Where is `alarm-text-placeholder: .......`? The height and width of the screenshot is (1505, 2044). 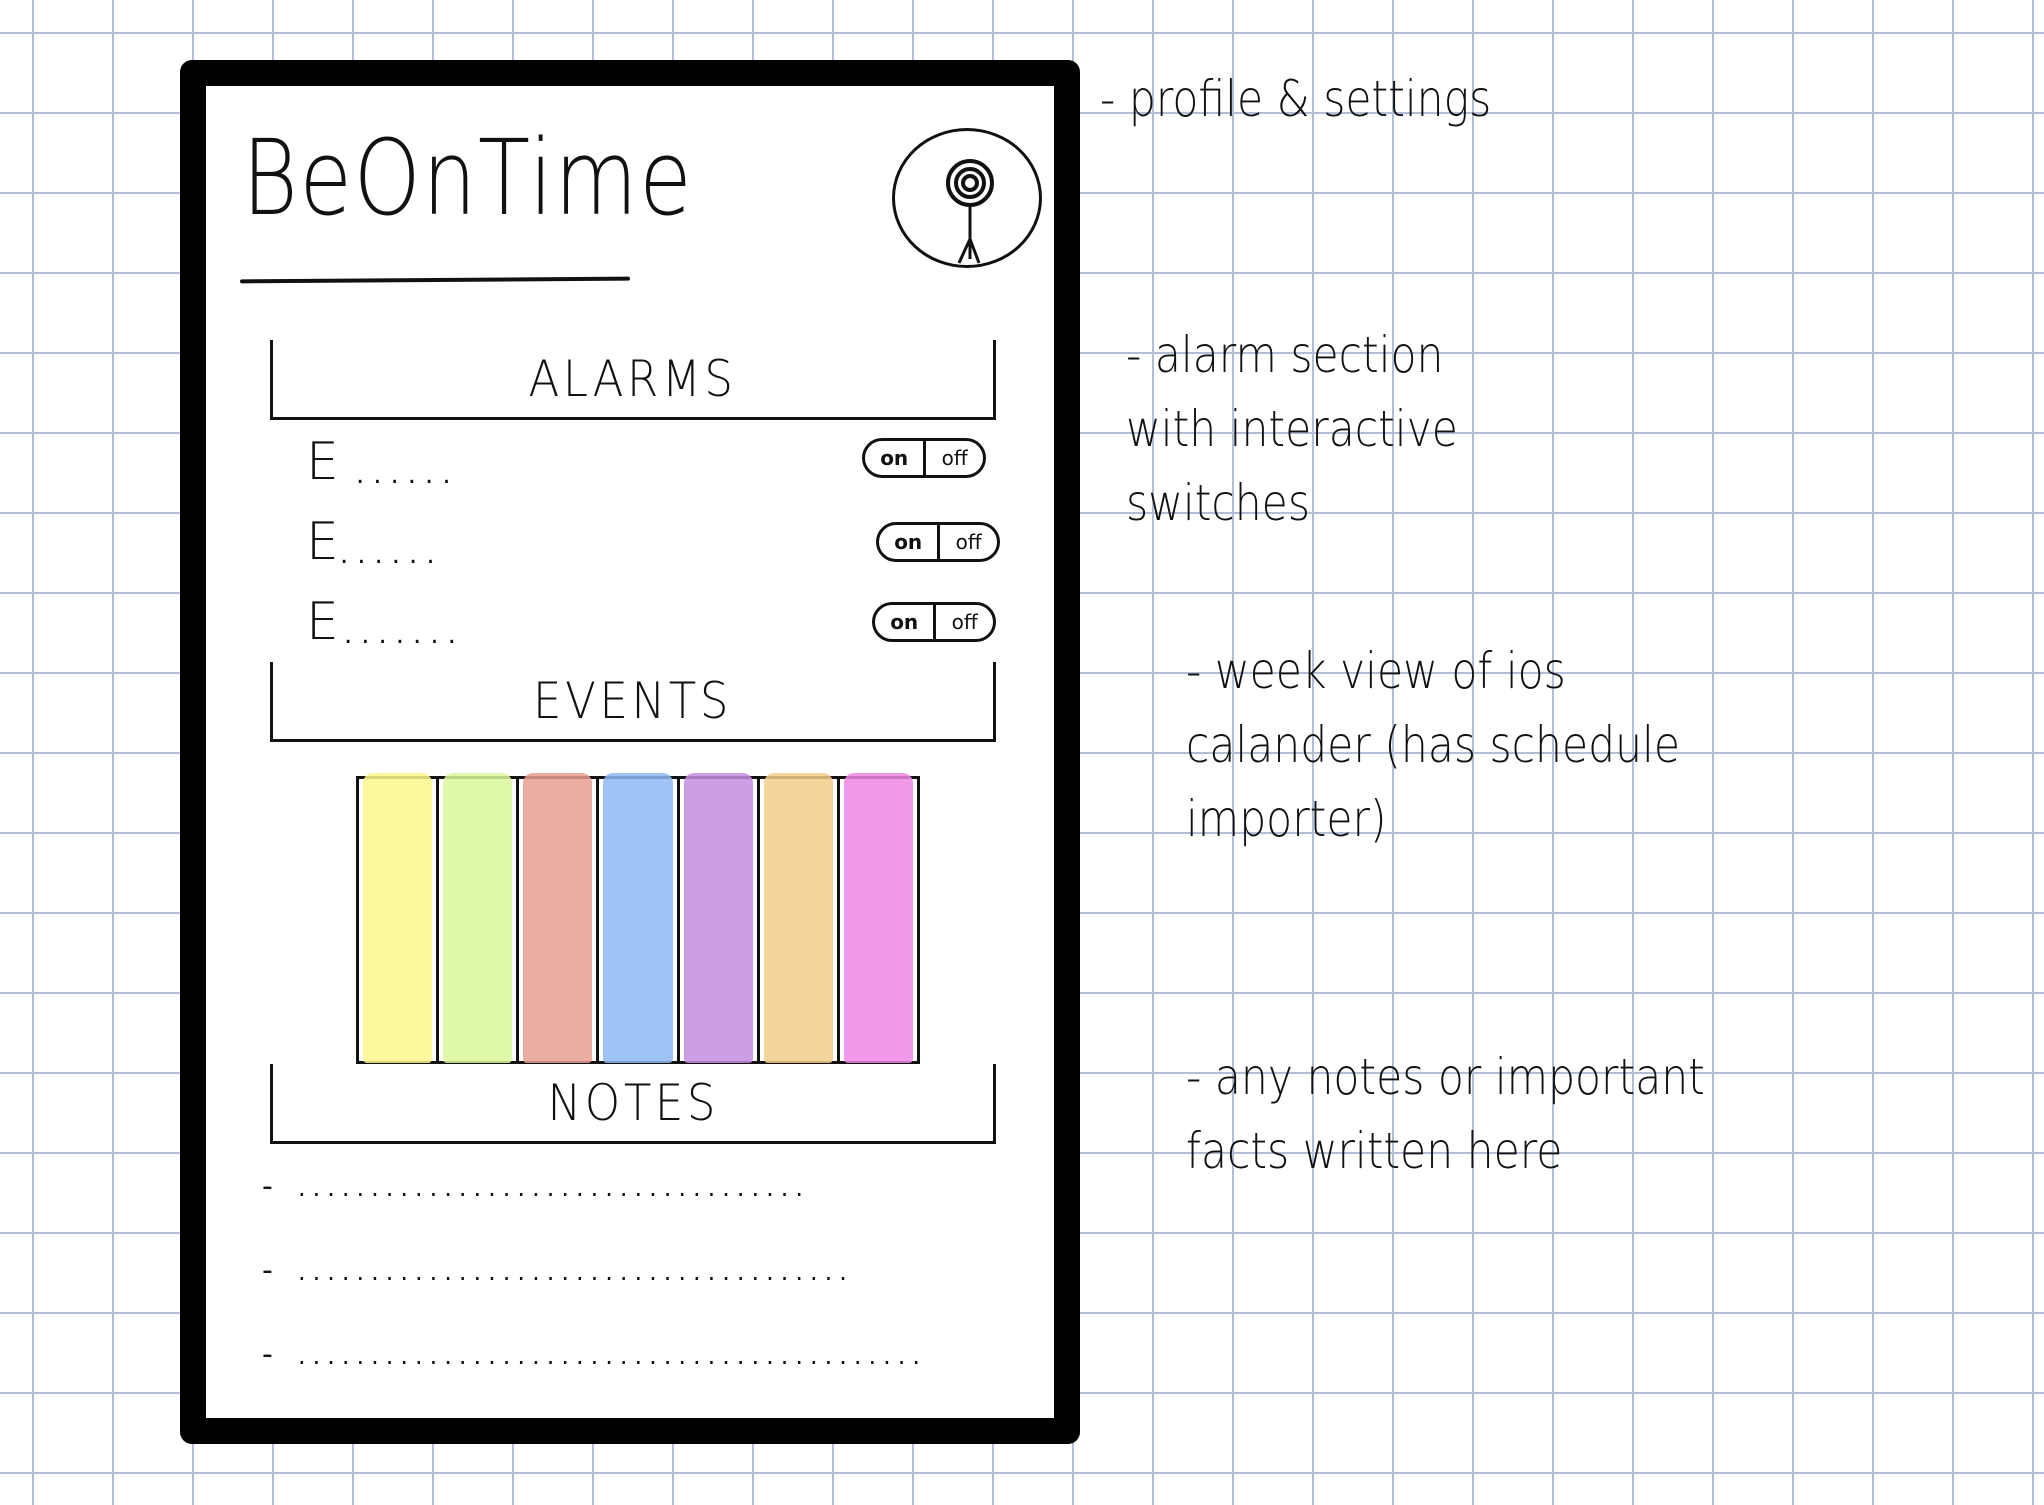 alarm-text-placeholder: ....... is located at coordinates (404, 635).